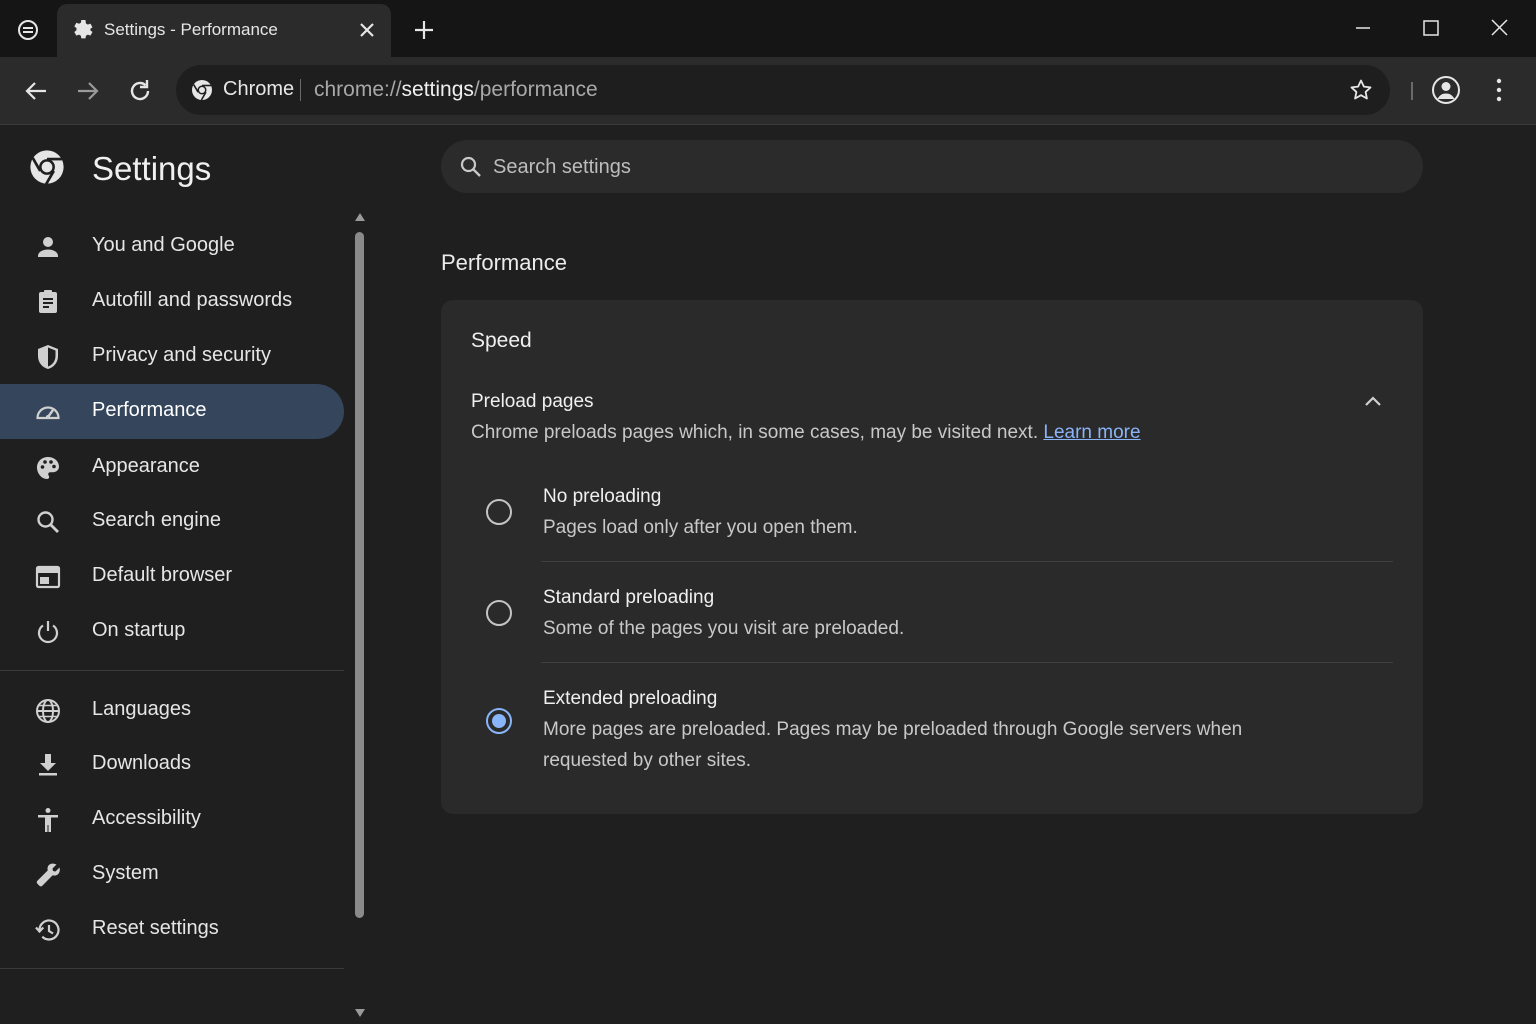 This screenshot has height=1024, width=1536. What do you see at coordinates (501, 340) in the screenshot?
I see `card-heading: Speed` at bounding box center [501, 340].